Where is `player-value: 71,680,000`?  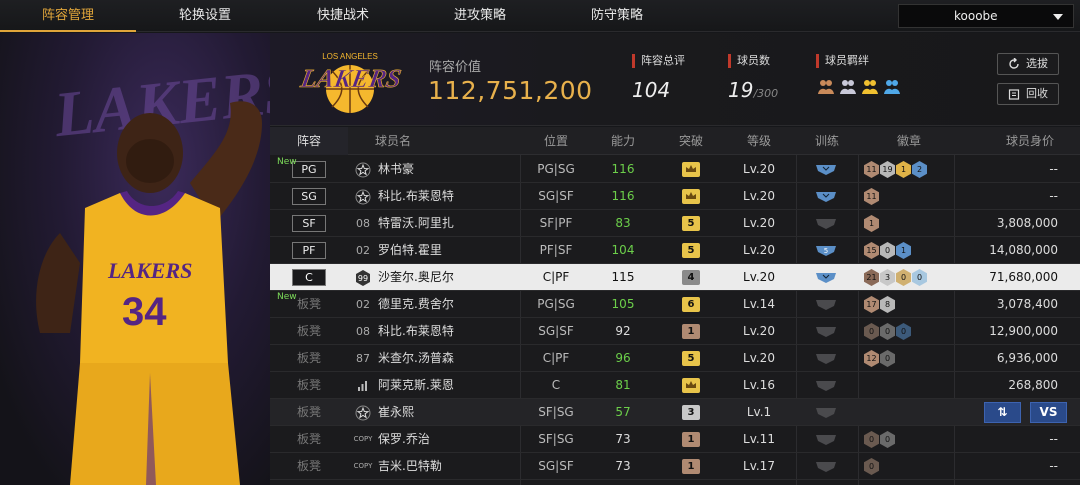
player-value: 71,680,000 is located at coordinates (1023, 277).